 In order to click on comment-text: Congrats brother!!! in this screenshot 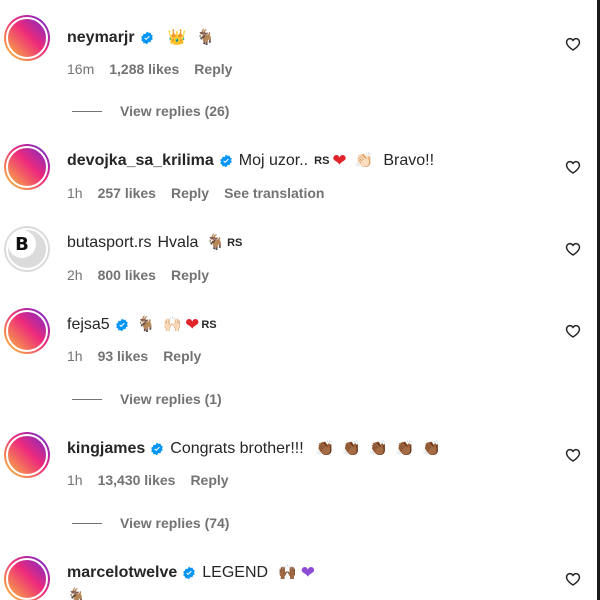, I will do `click(237, 448)`.